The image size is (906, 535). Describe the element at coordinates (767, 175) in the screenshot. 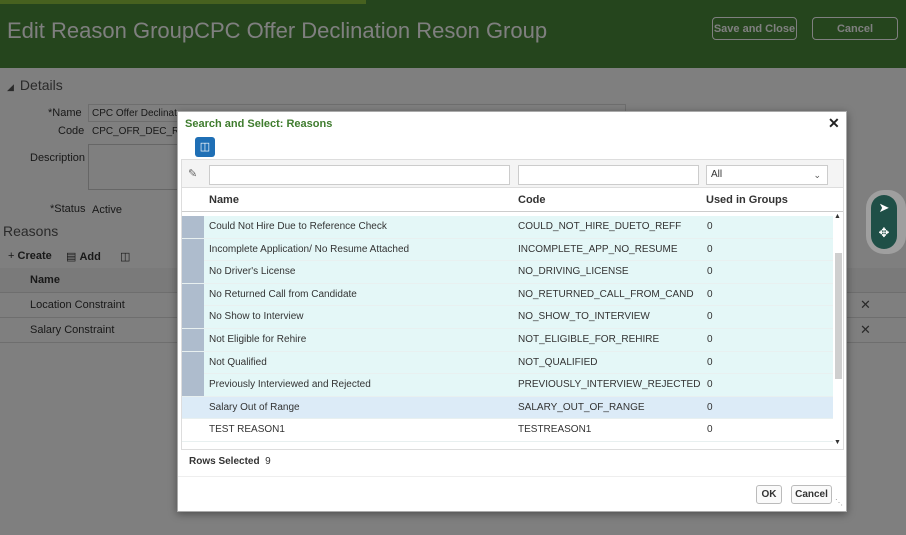

I see `used-in-groups-filter-select: All ⌄` at that location.